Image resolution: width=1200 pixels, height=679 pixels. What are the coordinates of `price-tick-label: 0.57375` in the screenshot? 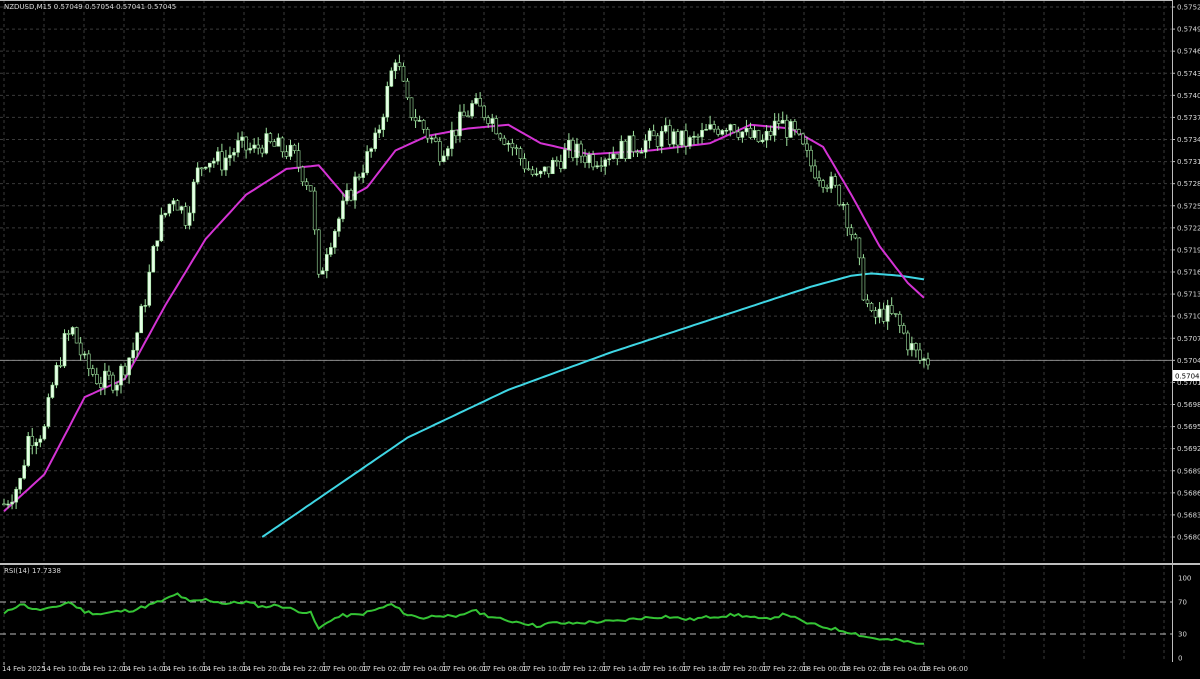 It's located at (1188, 118).